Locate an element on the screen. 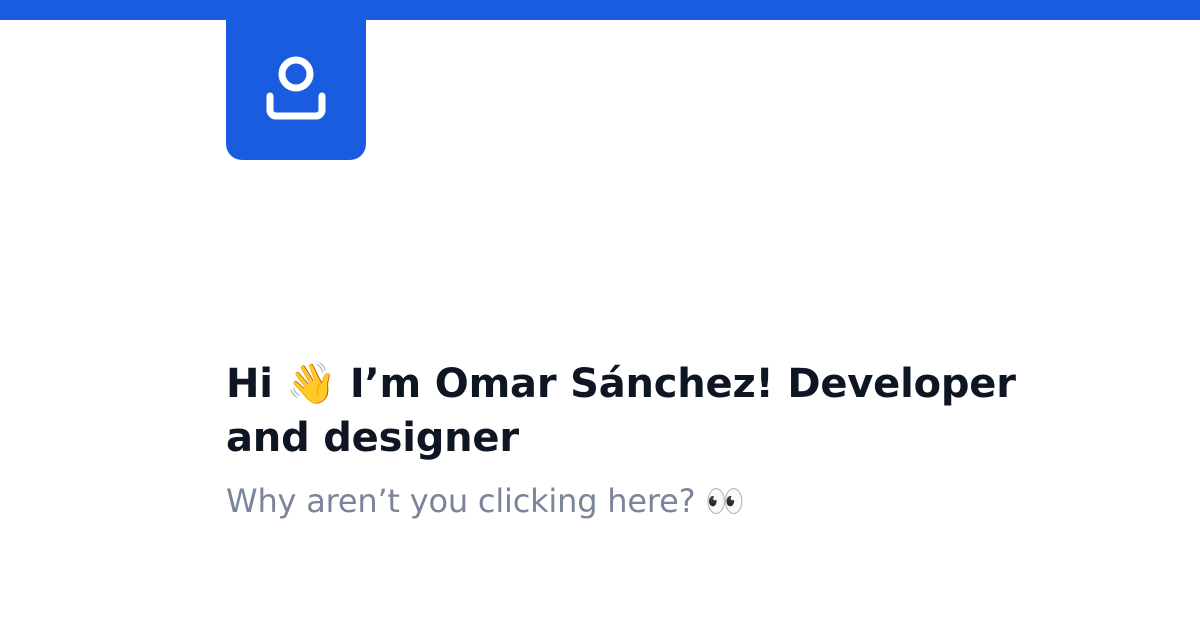 This screenshot has height=630, width=1200. waving-hand-emoji: 👋 is located at coordinates (311, 384).